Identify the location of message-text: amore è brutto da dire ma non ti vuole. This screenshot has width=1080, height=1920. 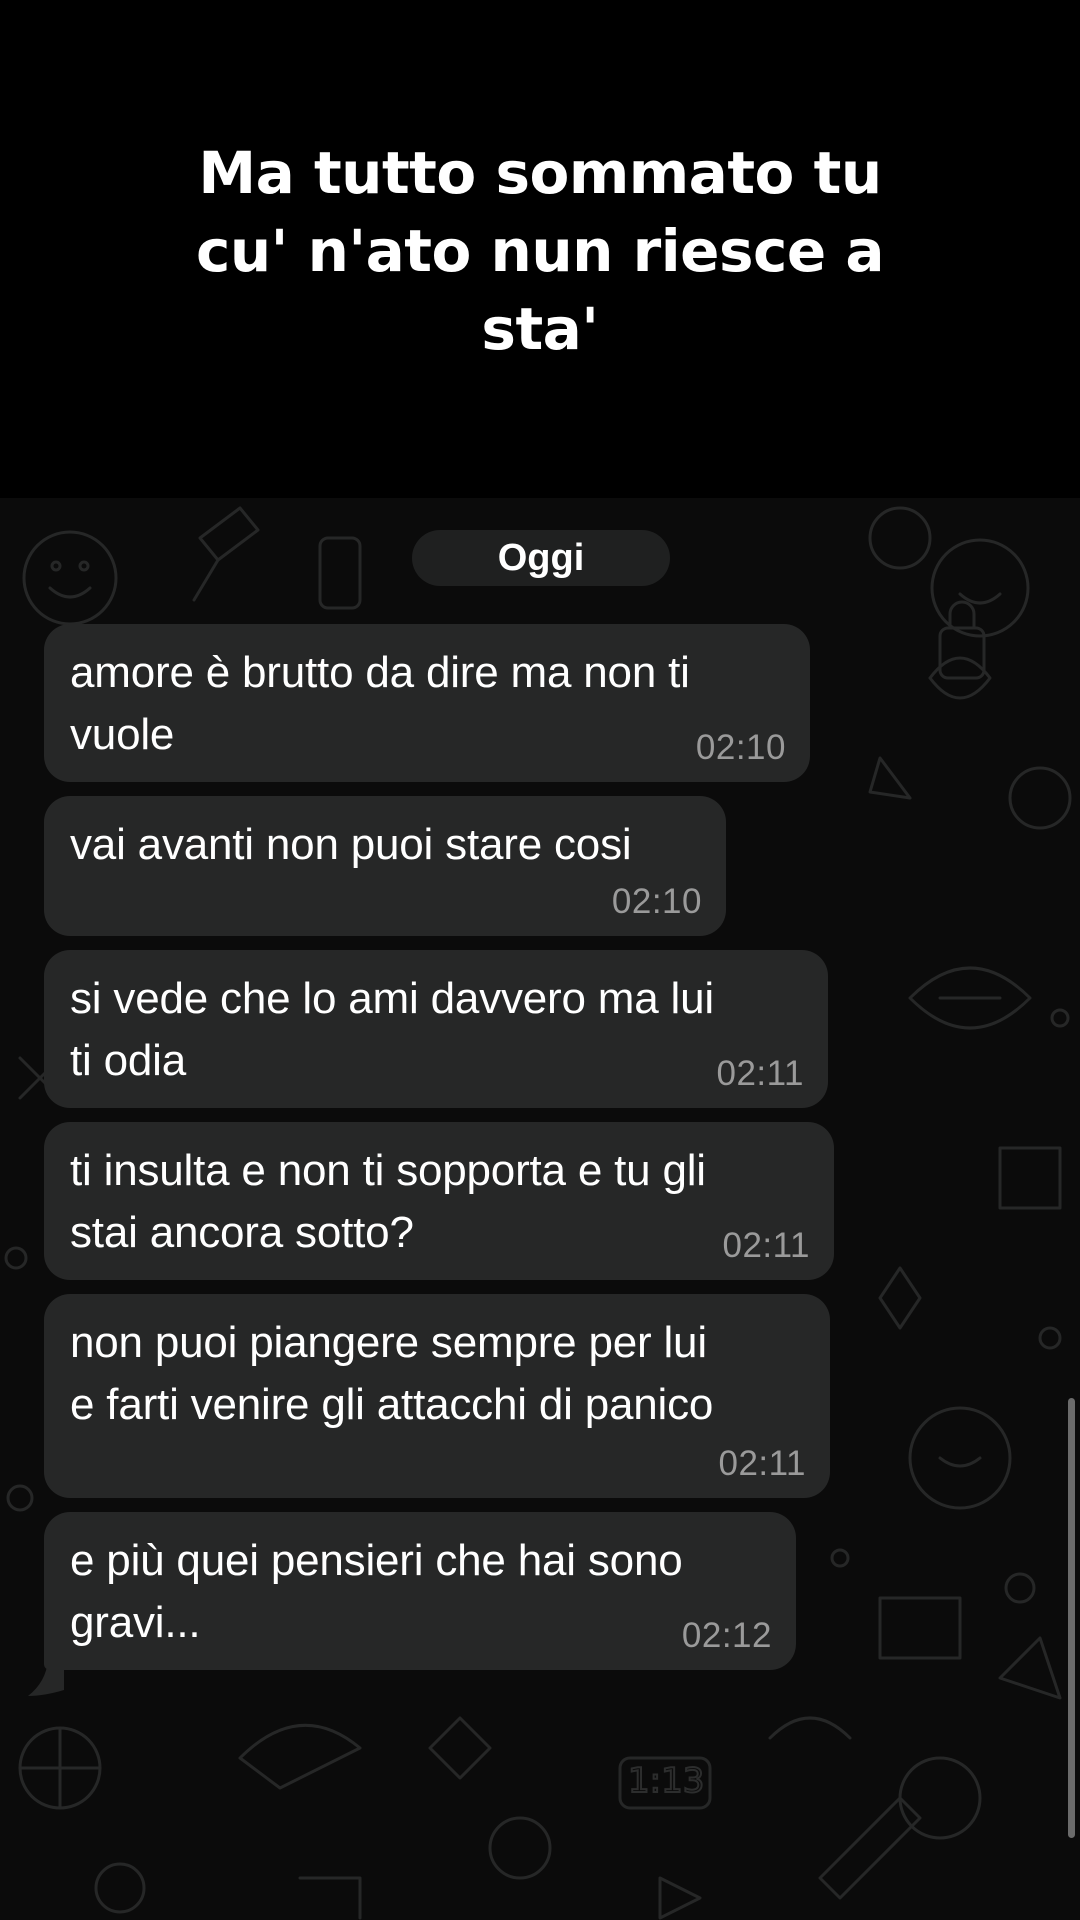
(380, 703).